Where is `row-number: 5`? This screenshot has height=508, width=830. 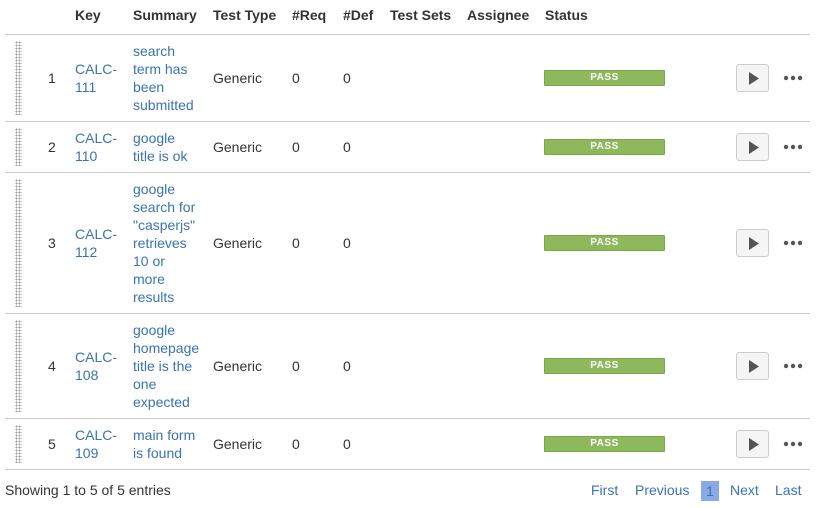
row-number: 5 is located at coordinates (52, 444).